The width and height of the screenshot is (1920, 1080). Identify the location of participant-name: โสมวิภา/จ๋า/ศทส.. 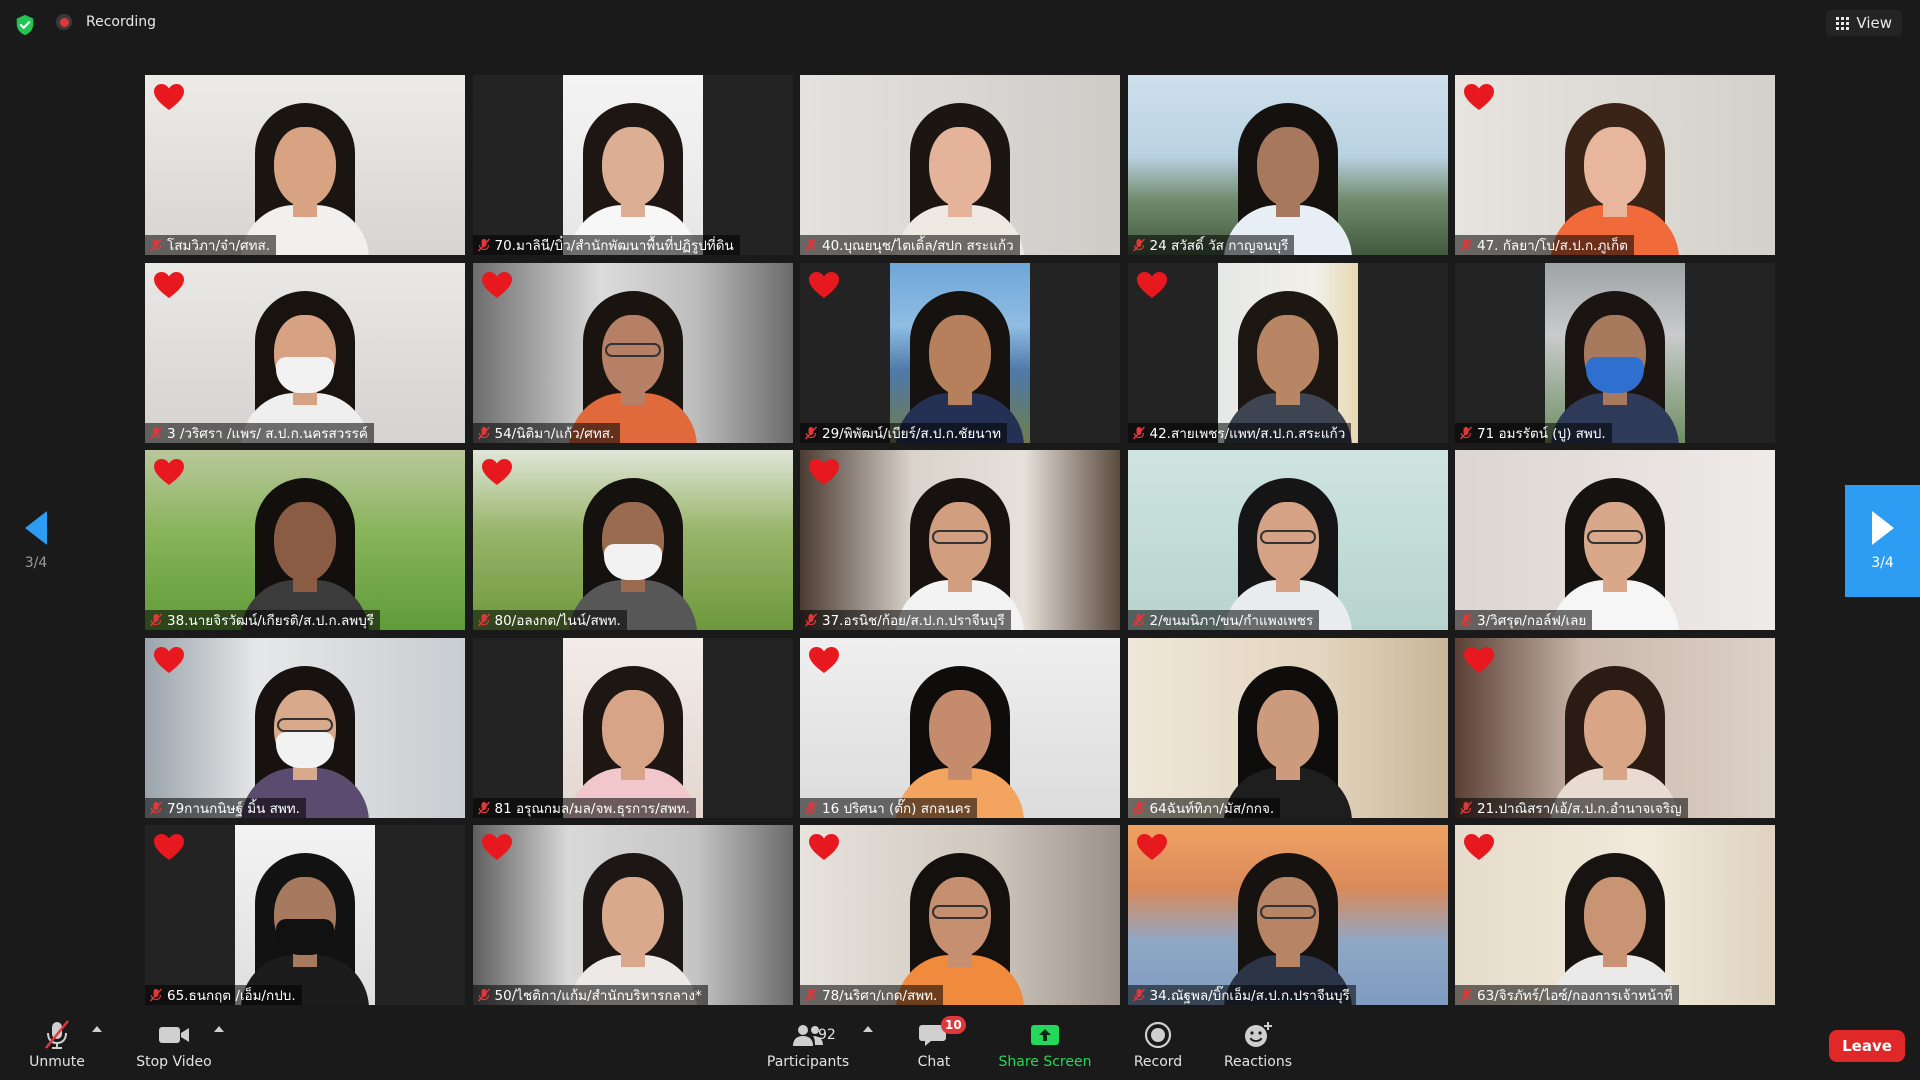
(219, 246).